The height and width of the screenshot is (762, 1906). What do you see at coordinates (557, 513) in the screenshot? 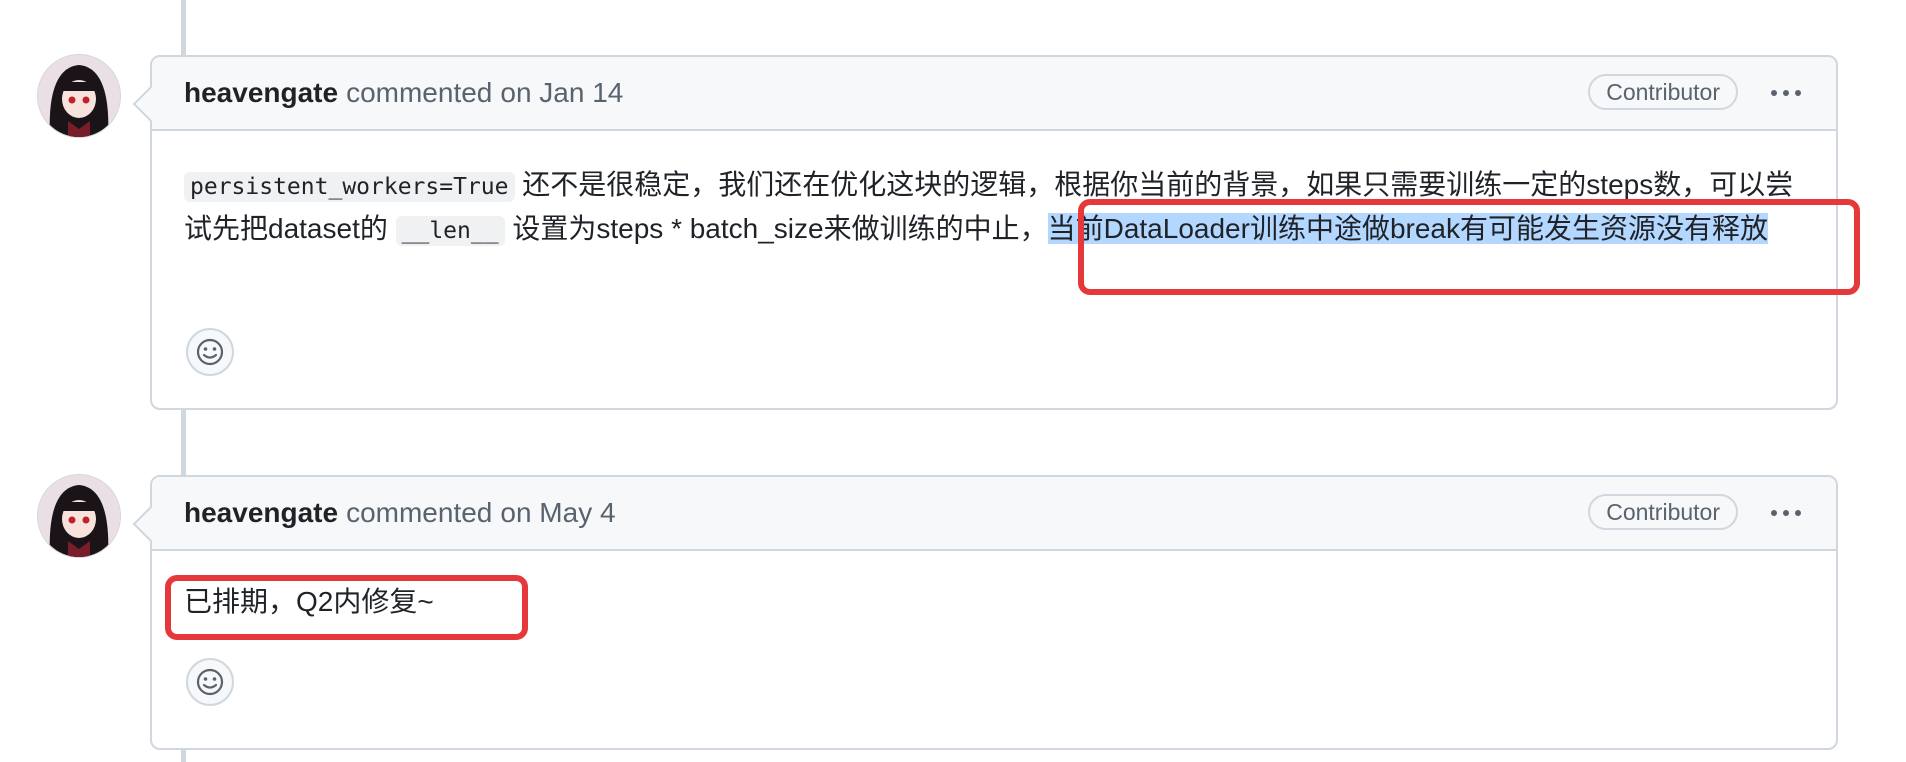
I see `comment-date: on May 4` at bounding box center [557, 513].